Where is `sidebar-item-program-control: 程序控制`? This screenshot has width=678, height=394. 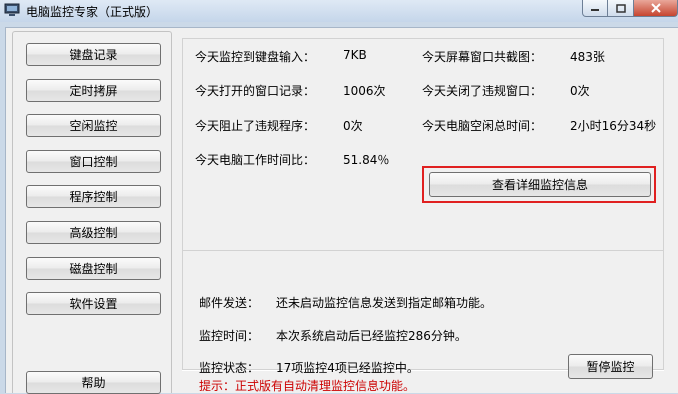
sidebar-item-program-control: 程序控制 is located at coordinates (93, 196).